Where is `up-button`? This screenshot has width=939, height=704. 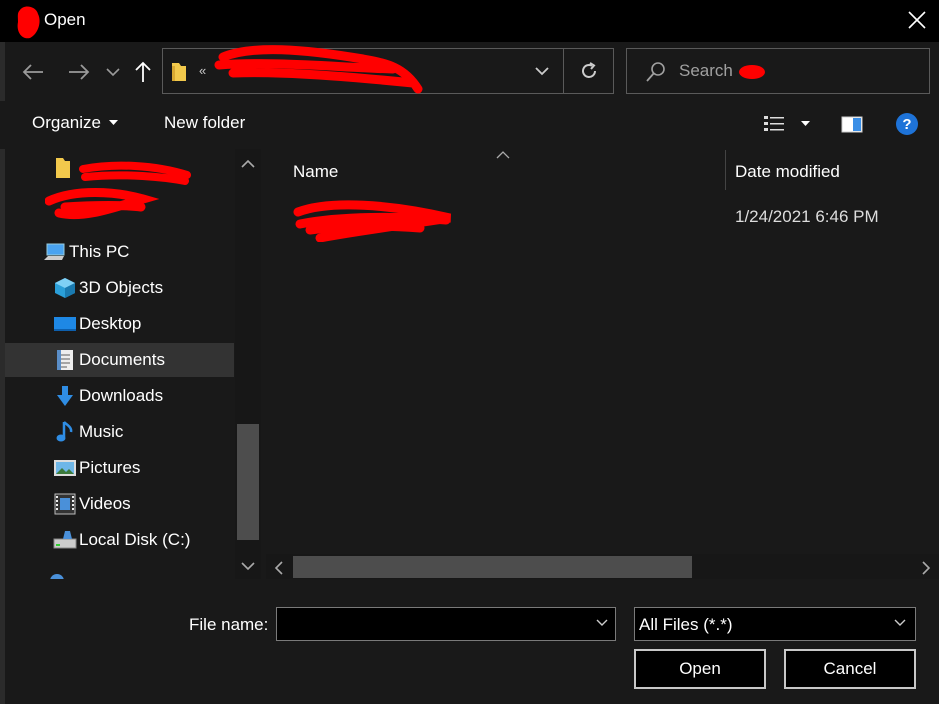
up-button is located at coordinates (143, 72).